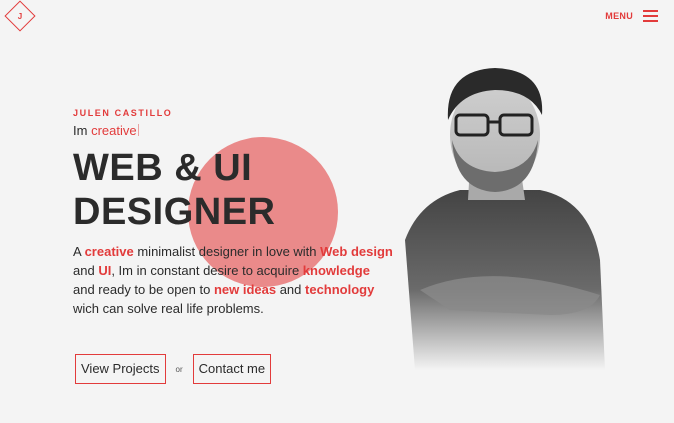 The width and height of the screenshot is (674, 423). I want to click on bio-highlight: knowledge, so click(336, 270).